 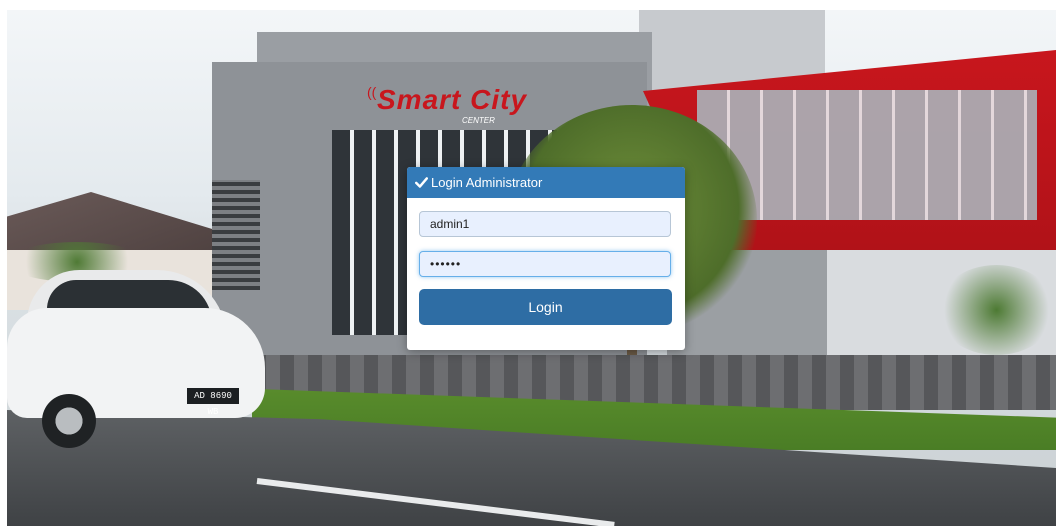 I want to click on check-icon, so click(x=421, y=182).